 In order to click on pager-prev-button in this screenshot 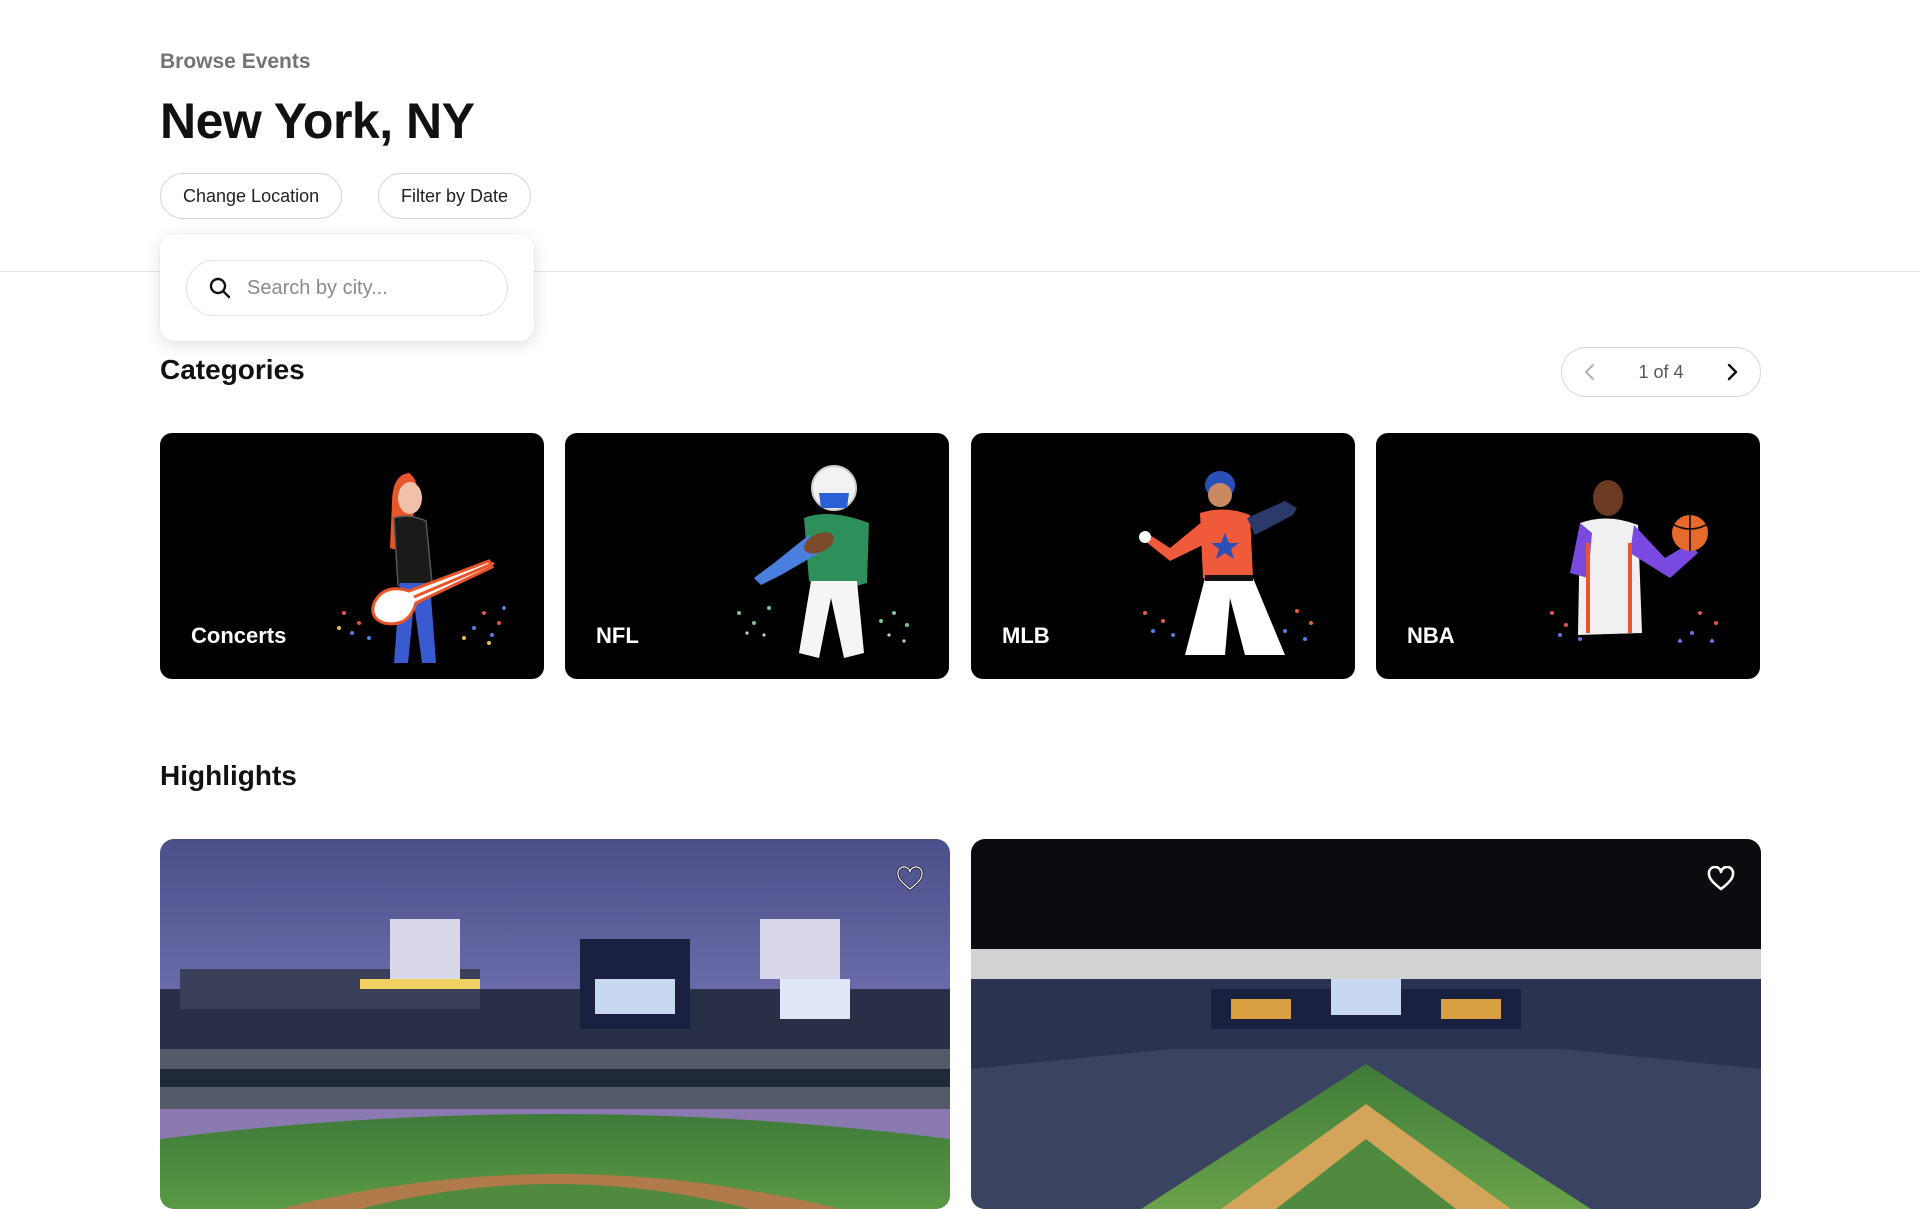, I will do `click(1590, 372)`.